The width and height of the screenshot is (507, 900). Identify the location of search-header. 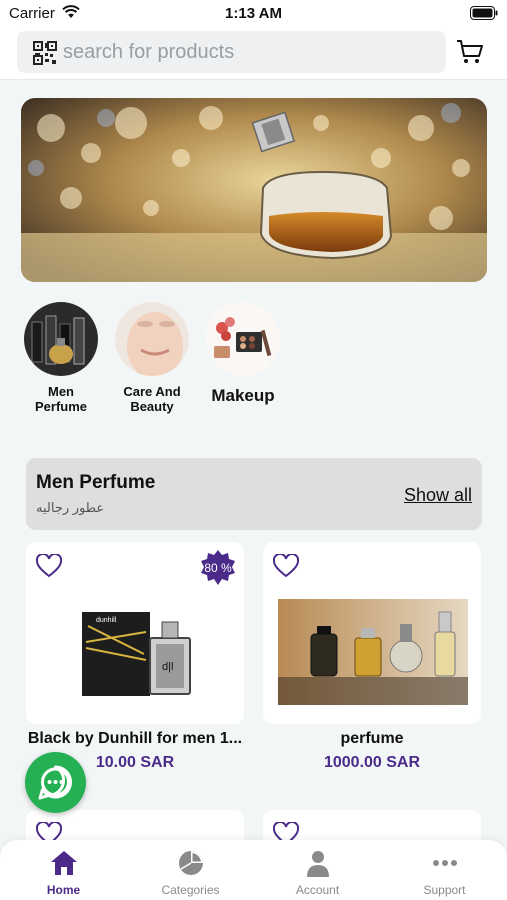
(253, 54).